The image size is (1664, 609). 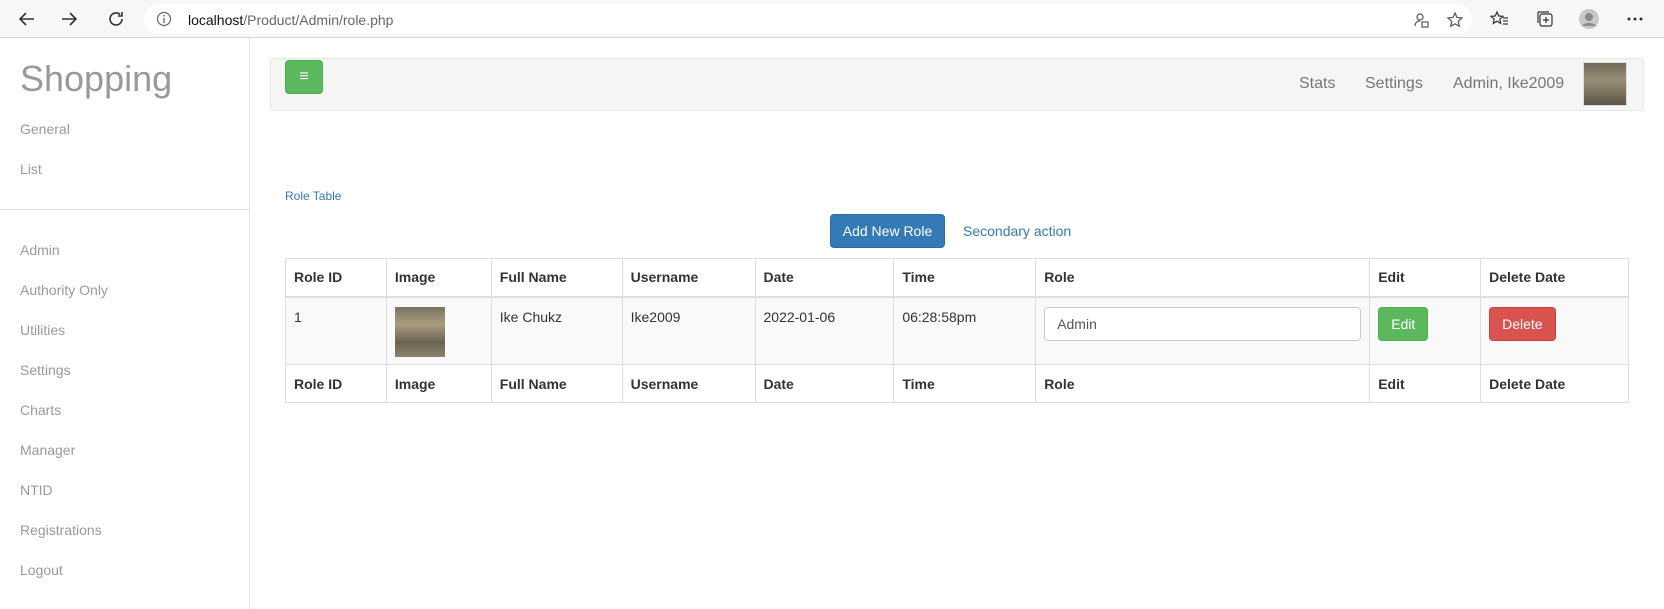 What do you see at coordinates (1203, 278) in the screenshot?
I see `column-header: Role` at bounding box center [1203, 278].